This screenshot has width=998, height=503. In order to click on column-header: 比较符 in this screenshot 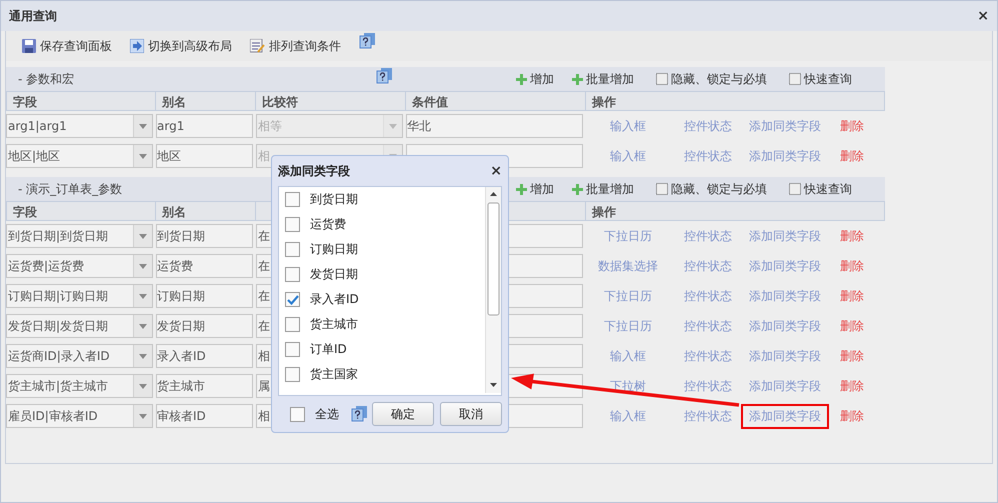, I will do `click(331, 101)`.